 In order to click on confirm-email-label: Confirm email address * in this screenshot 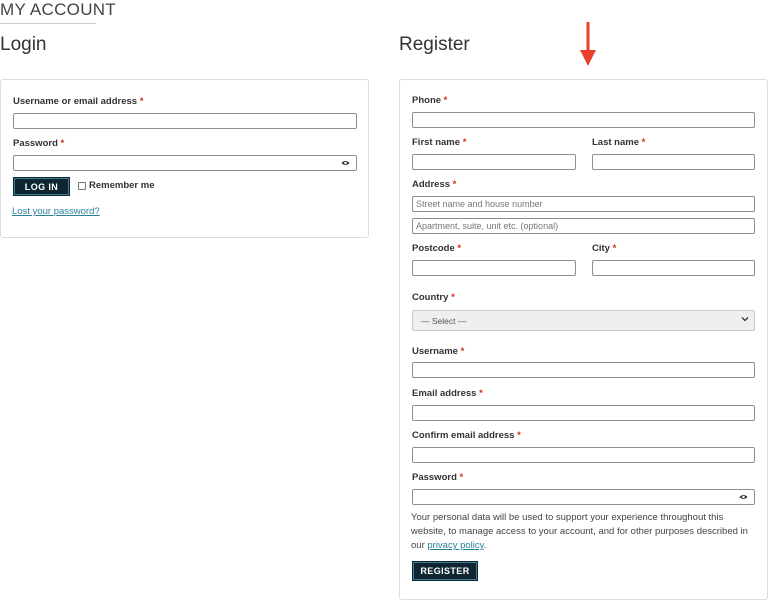, I will do `click(466, 435)`.